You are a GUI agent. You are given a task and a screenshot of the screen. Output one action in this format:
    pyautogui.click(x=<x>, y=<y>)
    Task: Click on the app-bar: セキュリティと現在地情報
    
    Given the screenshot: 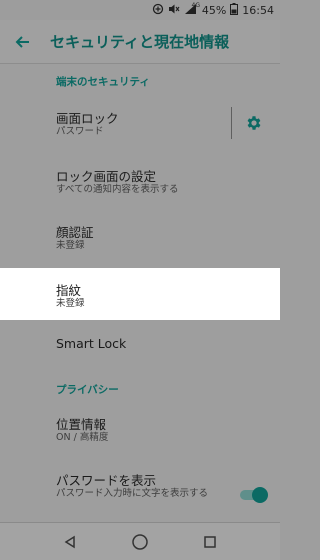 What is the action you would take?
    pyautogui.click(x=140, y=42)
    